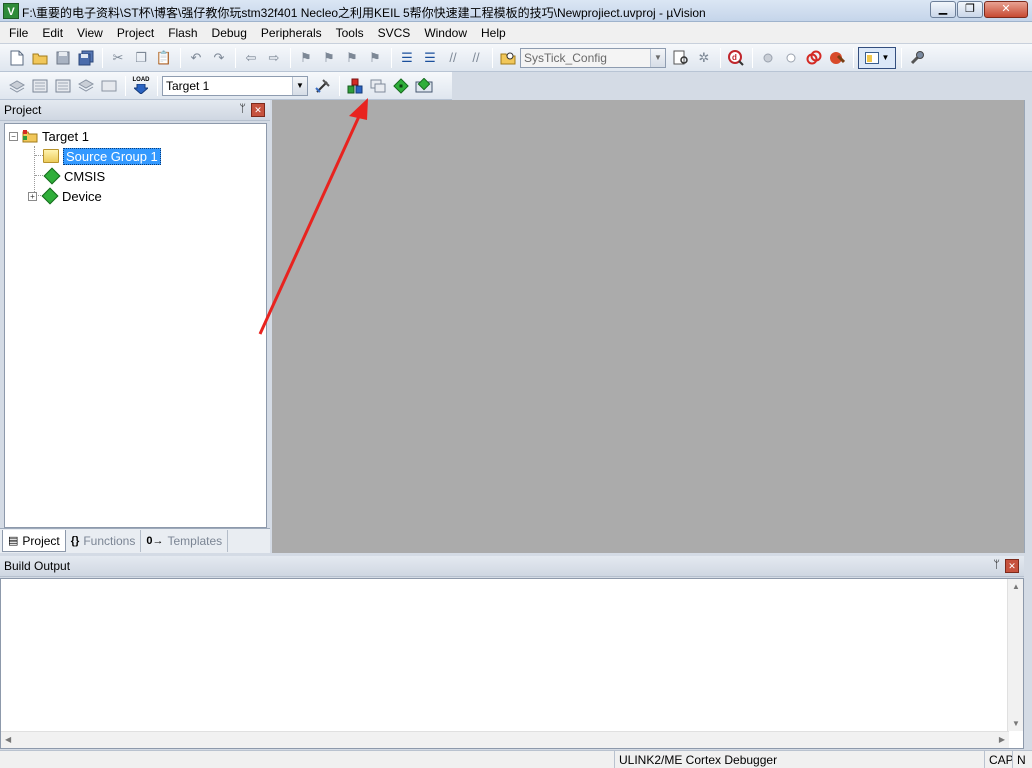 The width and height of the screenshot is (1032, 768). Describe the element at coordinates (82, 196) in the screenshot. I see `tree-label: Device` at that location.